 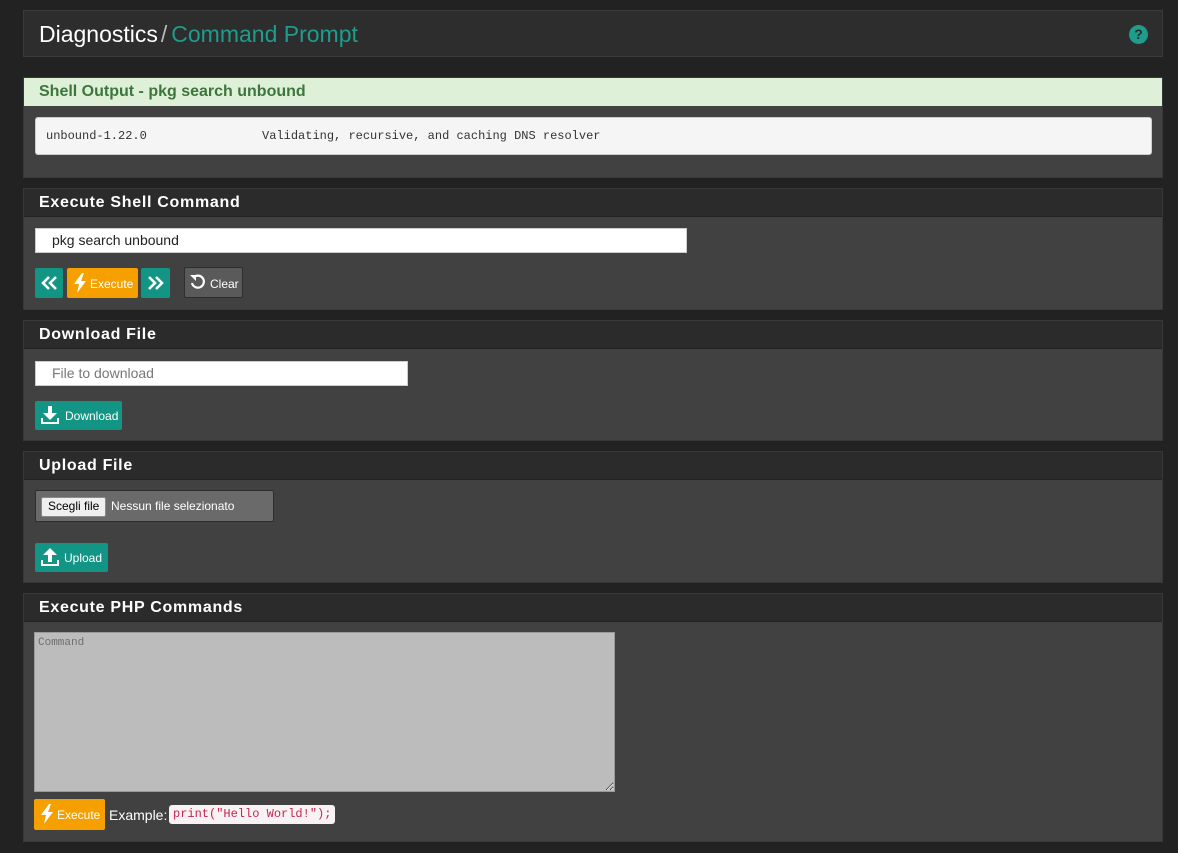 I want to click on download-label: Download, so click(x=92, y=416).